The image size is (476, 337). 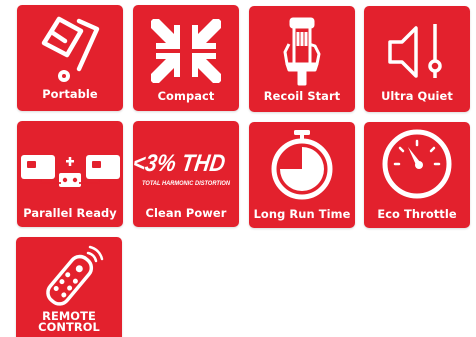 What do you see at coordinates (186, 58) in the screenshot?
I see `feature-tile-compact: Compact` at bounding box center [186, 58].